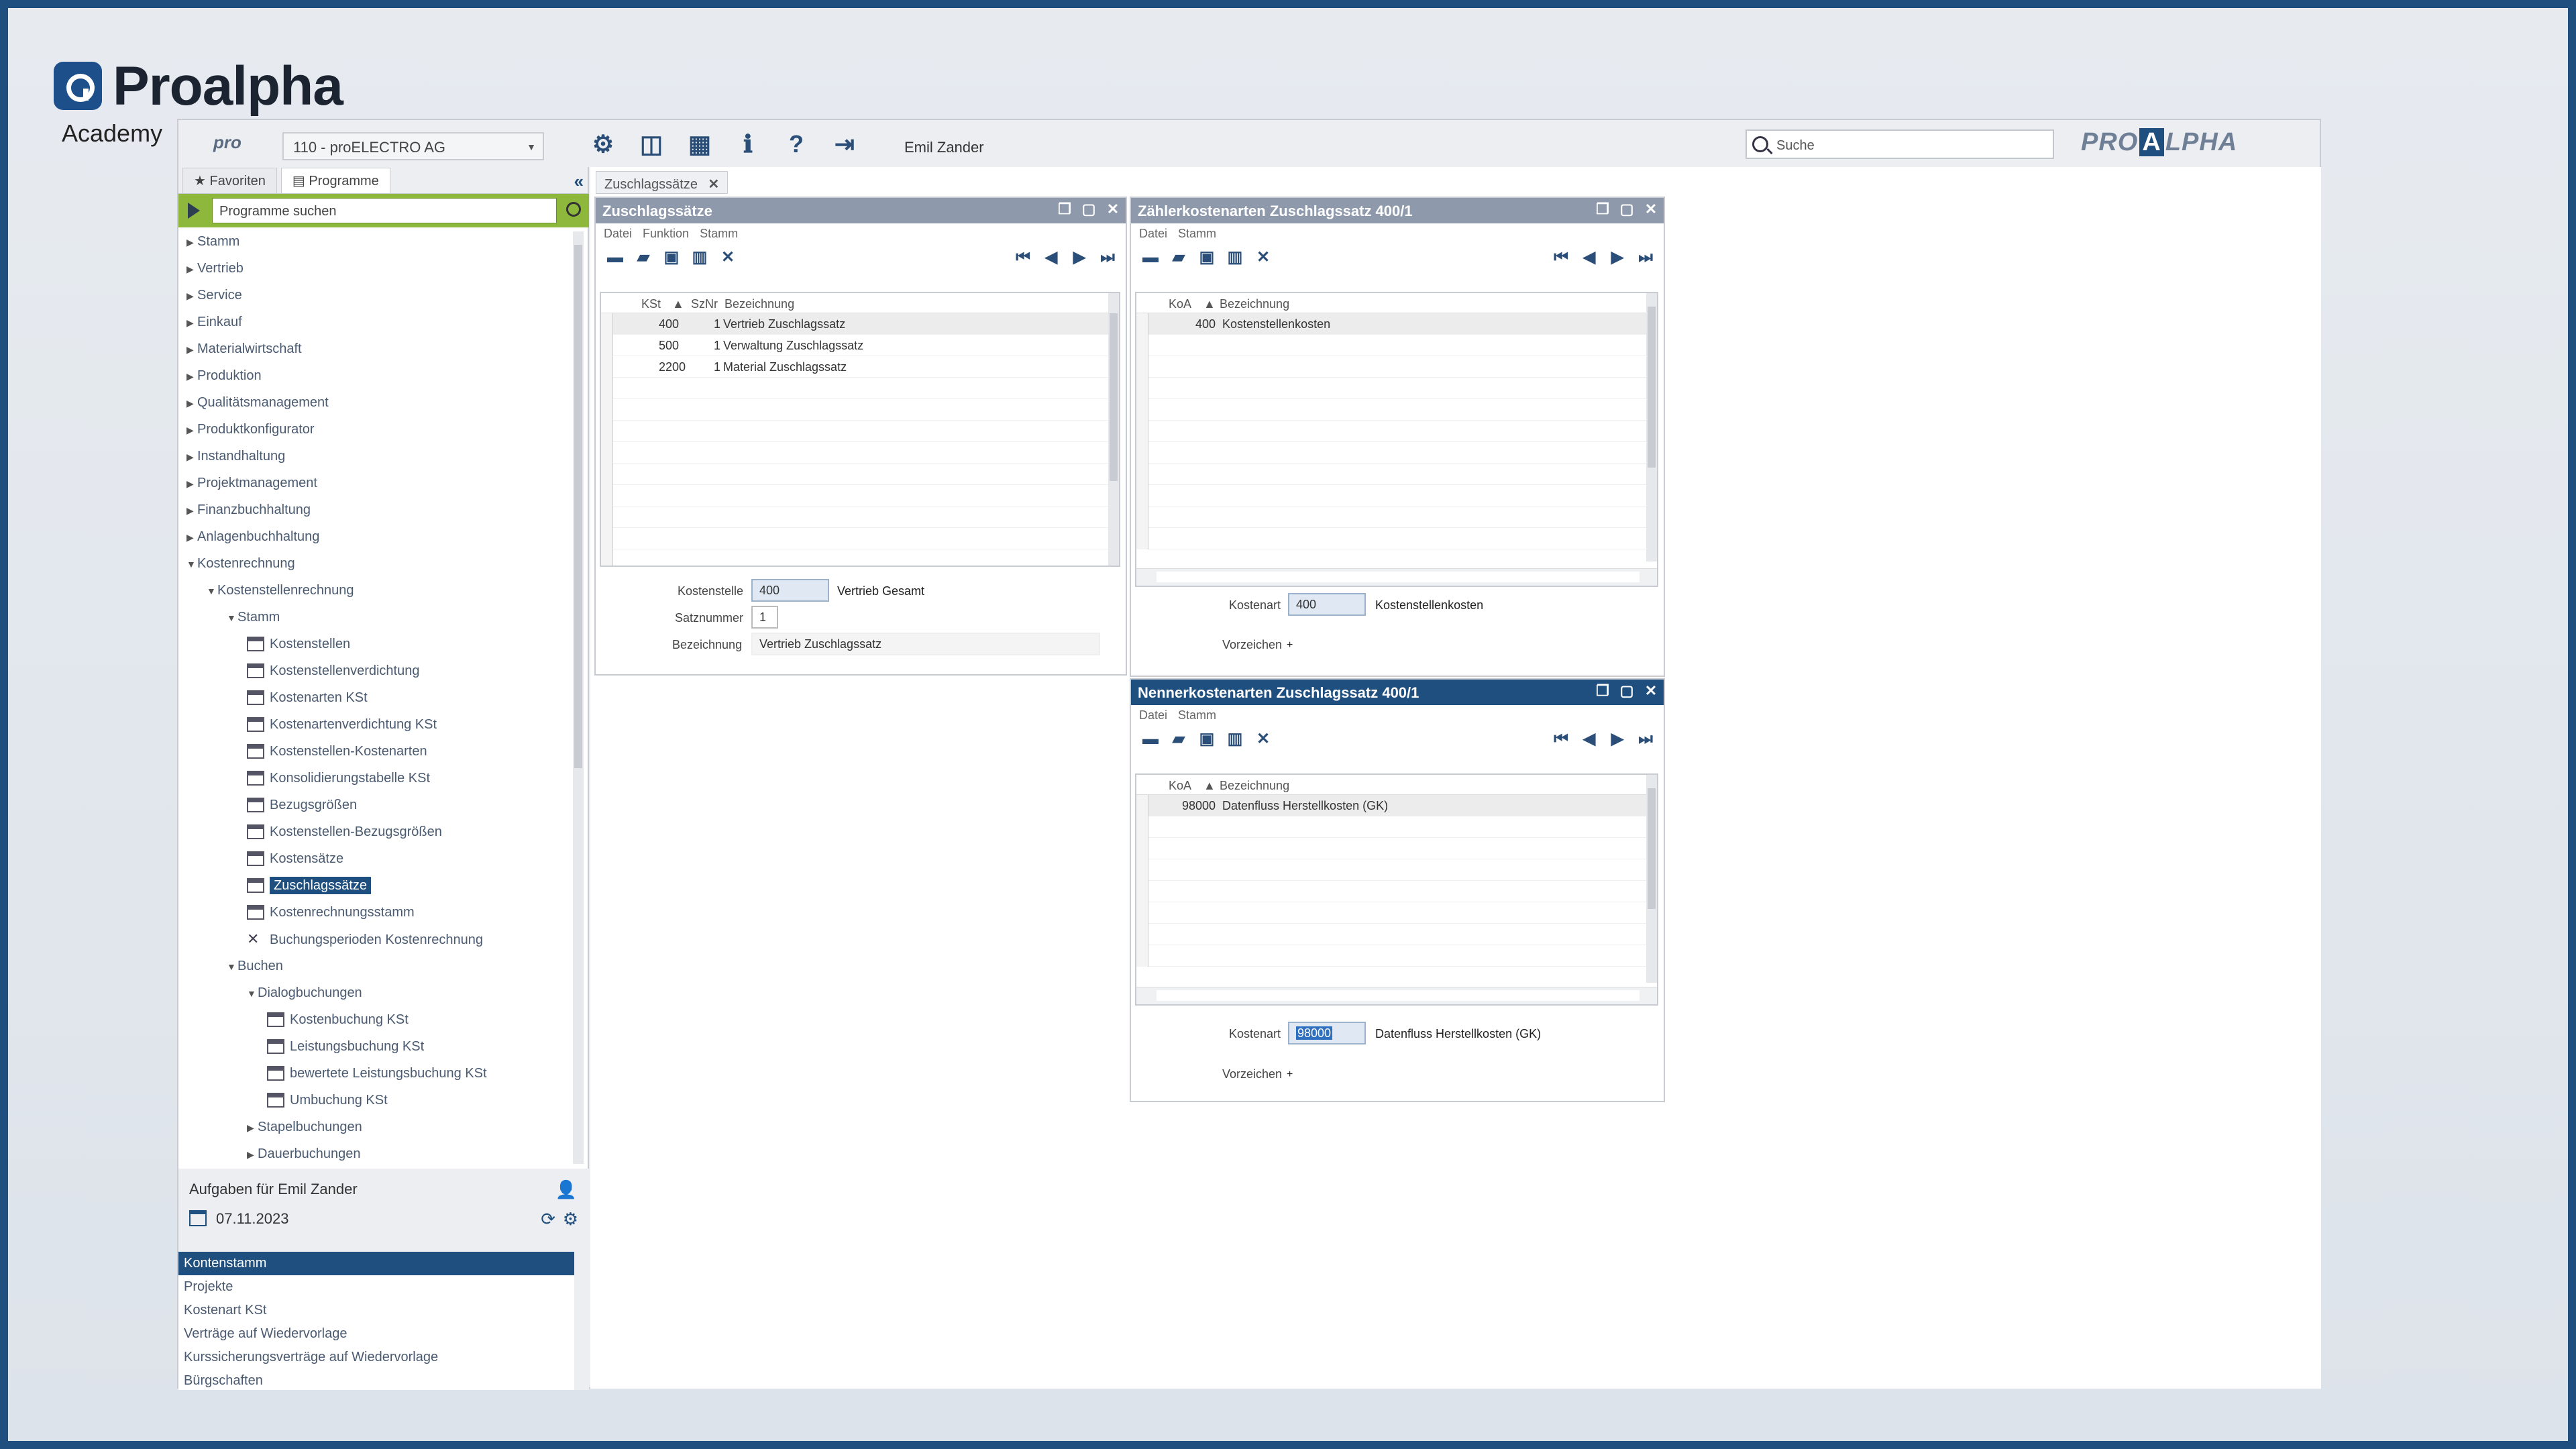 The height and width of the screenshot is (1449, 2576). I want to click on tree-item: Bezugsgrößen, so click(302, 805).